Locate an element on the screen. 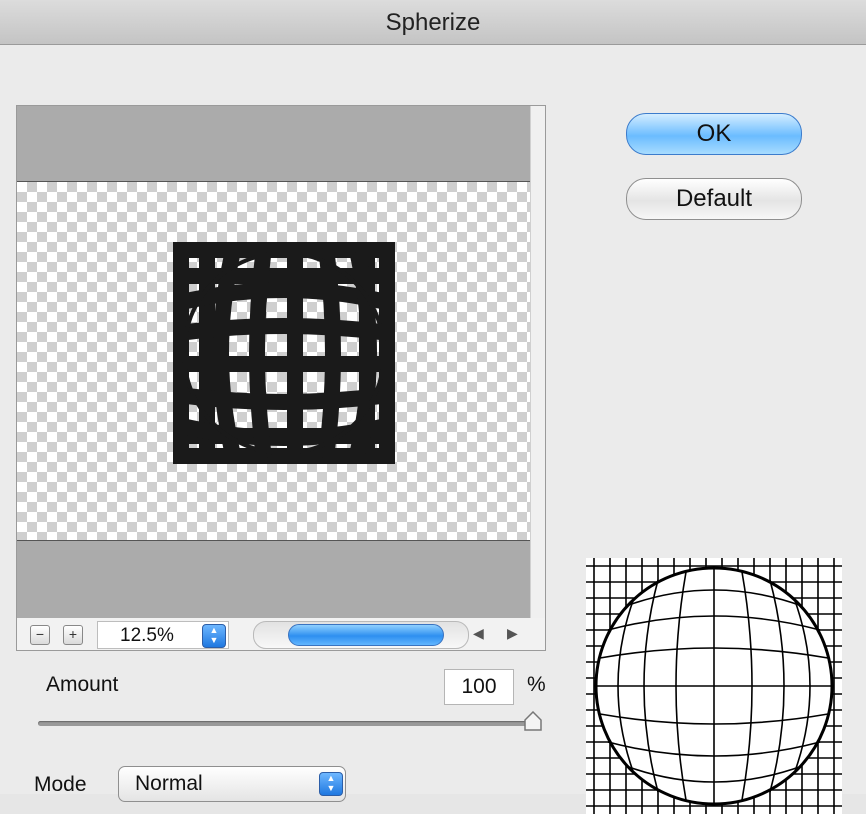  mode-down-icon: ▼ is located at coordinates (331, 788).